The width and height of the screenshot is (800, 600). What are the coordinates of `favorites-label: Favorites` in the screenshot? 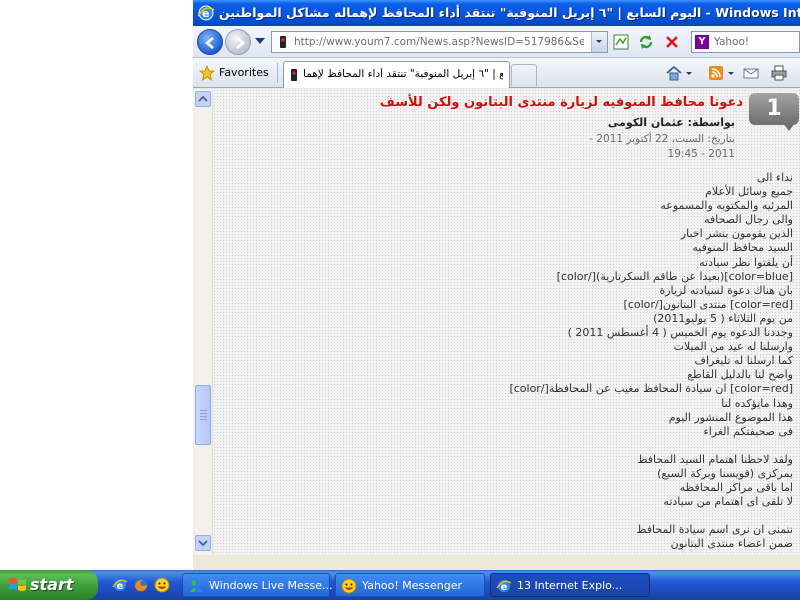 It's located at (244, 72).